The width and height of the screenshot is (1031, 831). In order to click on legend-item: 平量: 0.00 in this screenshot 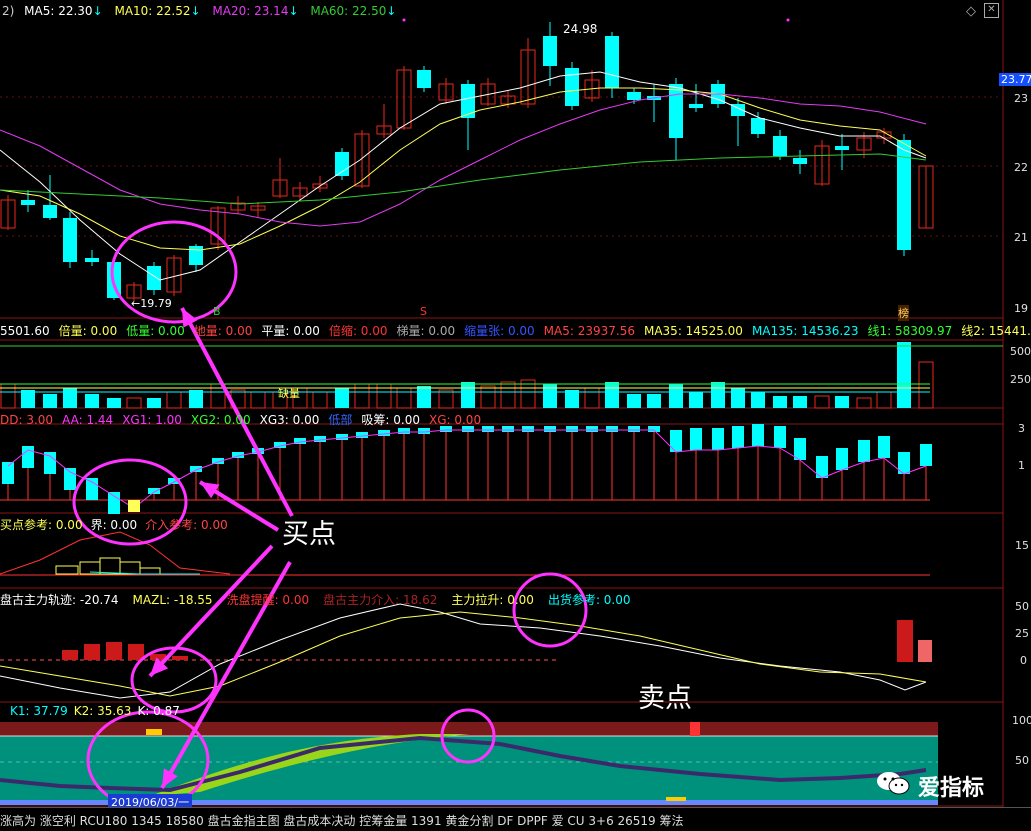, I will do `click(290, 331)`.